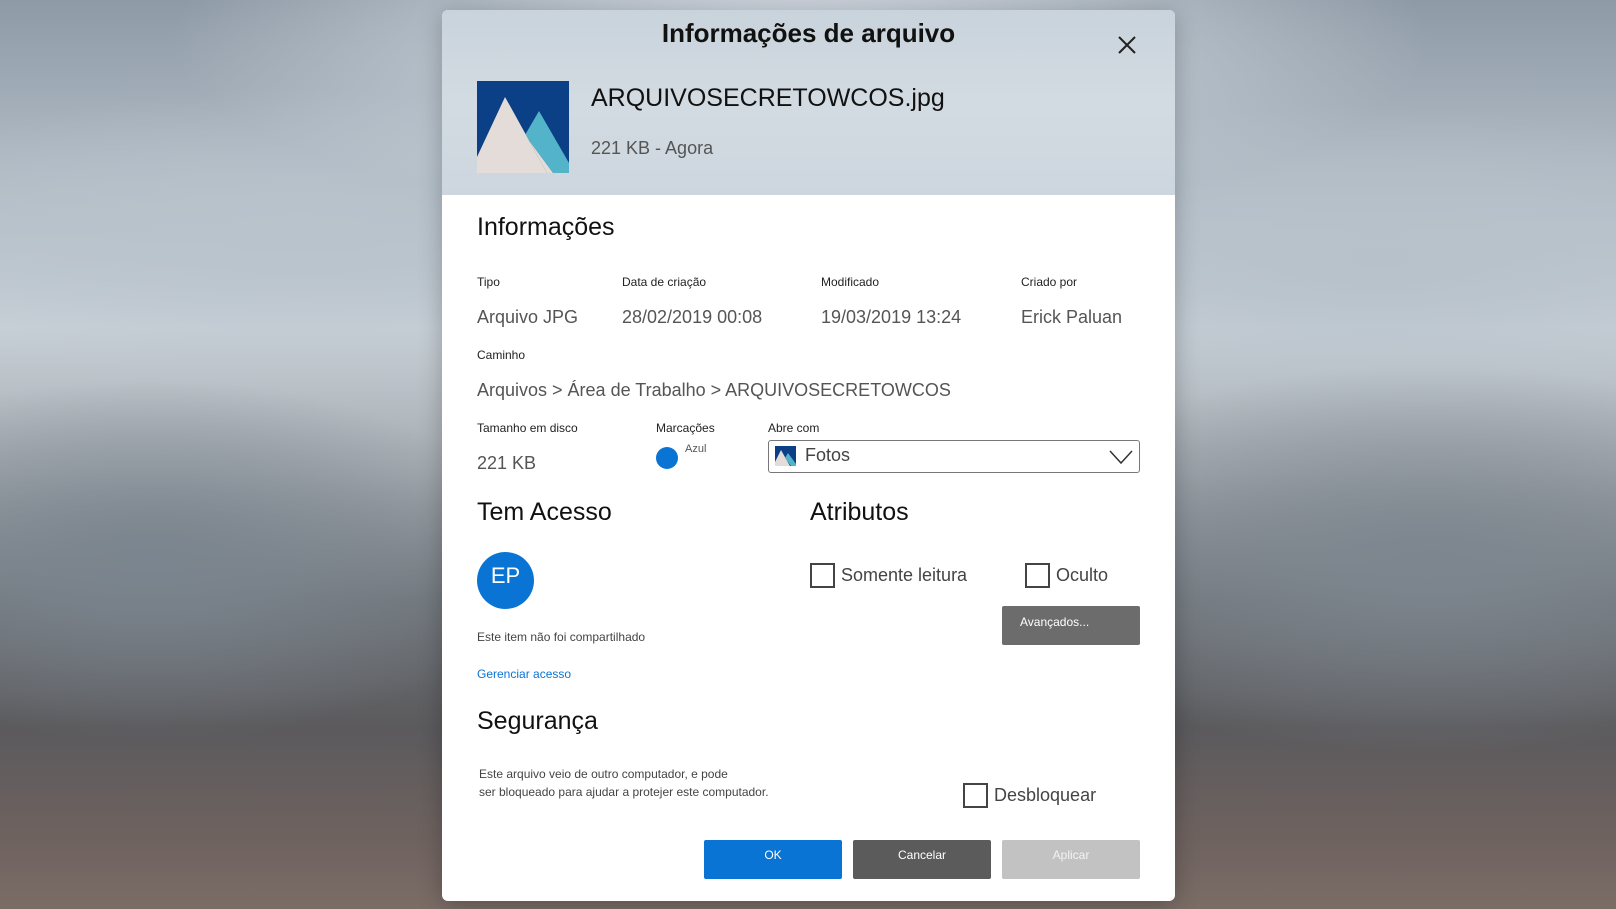  Describe the element at coordinates (850, 282) in the screenshot. I see `modified-label: Modificado` at that location.